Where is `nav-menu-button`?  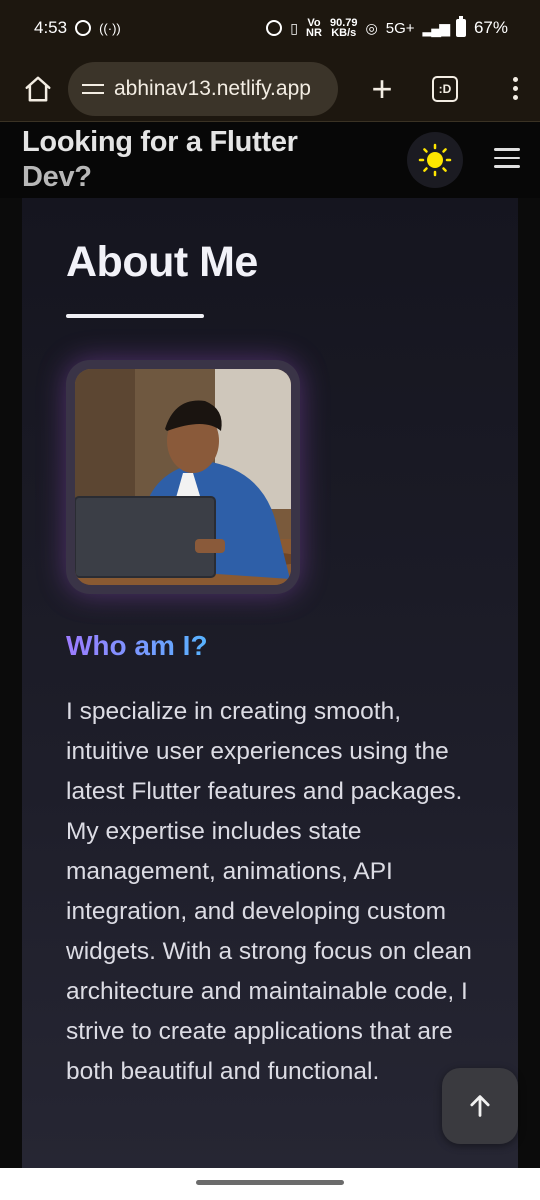 nav-menu-button is located at coordinates (507, 158).